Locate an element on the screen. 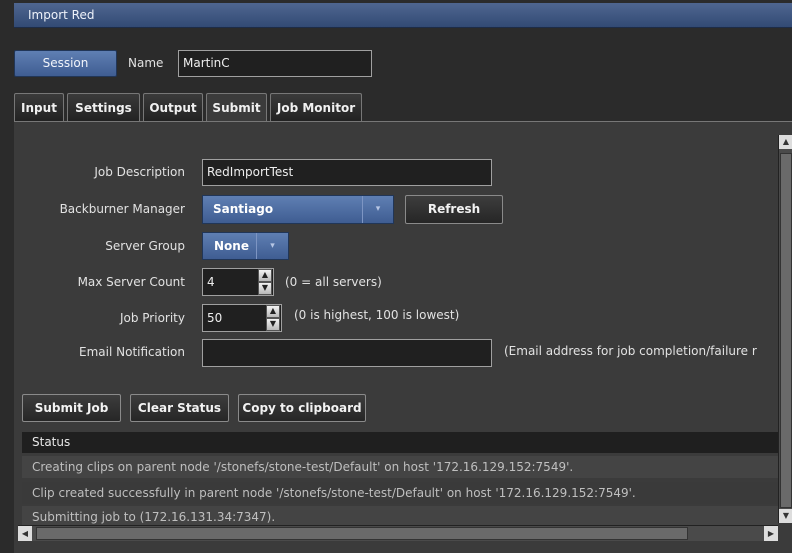 This screenshot has width=792, height=553. list-item: Submitting job to (172.16.131.34:7347). is located at coordinates (400, 515).